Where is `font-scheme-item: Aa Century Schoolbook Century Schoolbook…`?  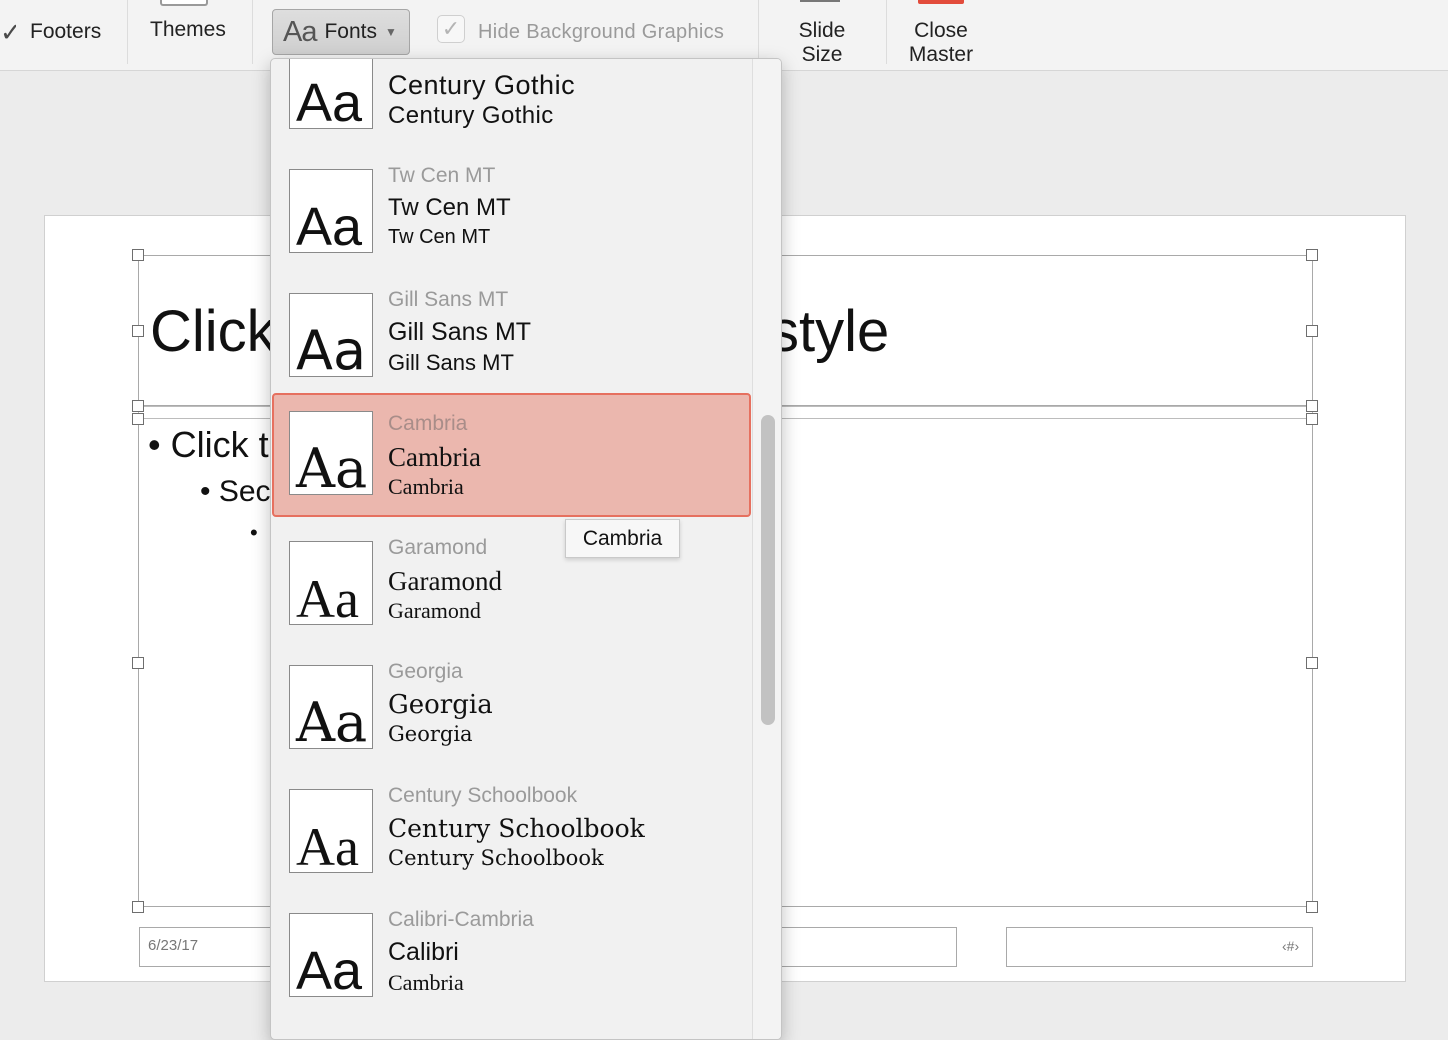 font-scheme-item: Aa Century Schoolbook Century Schoolbook… is located at coordinates (511, 824).